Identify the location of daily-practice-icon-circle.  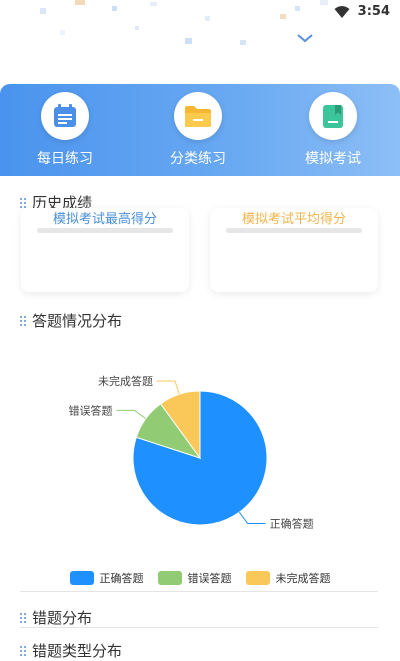
(65, 116).